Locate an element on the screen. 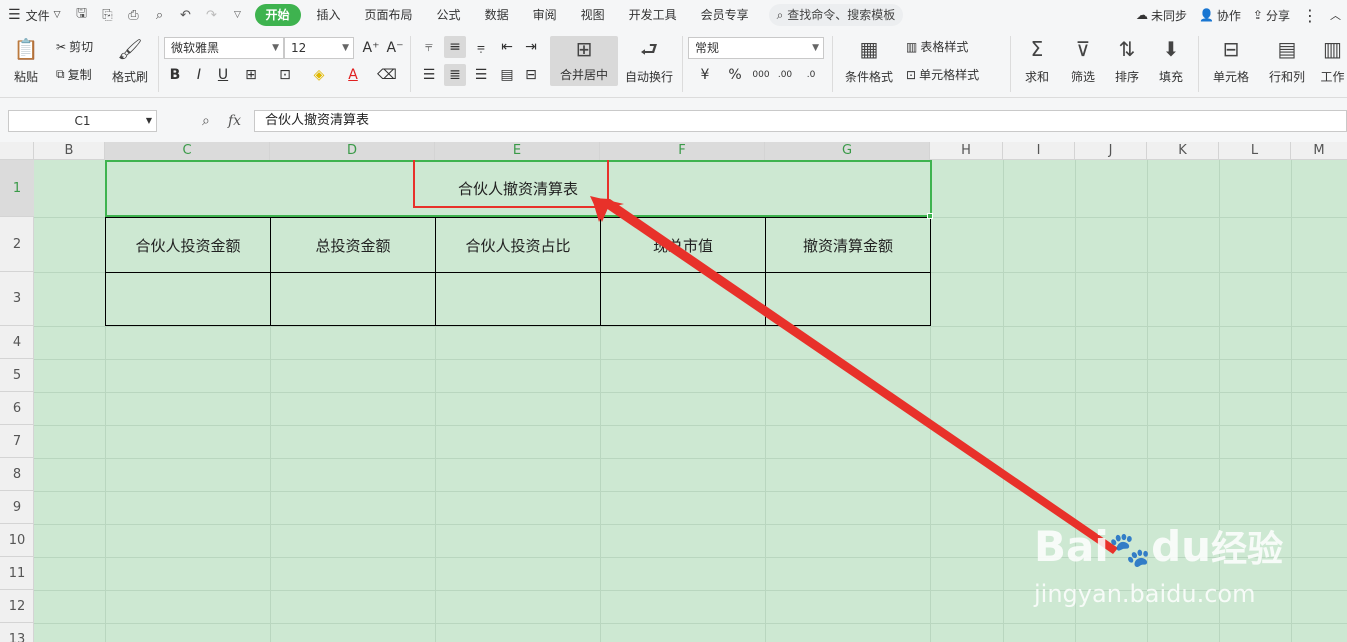 The width and height of the screenshot is (1347, 642). row-header-4: 4 is located at coordinates (17, 342).